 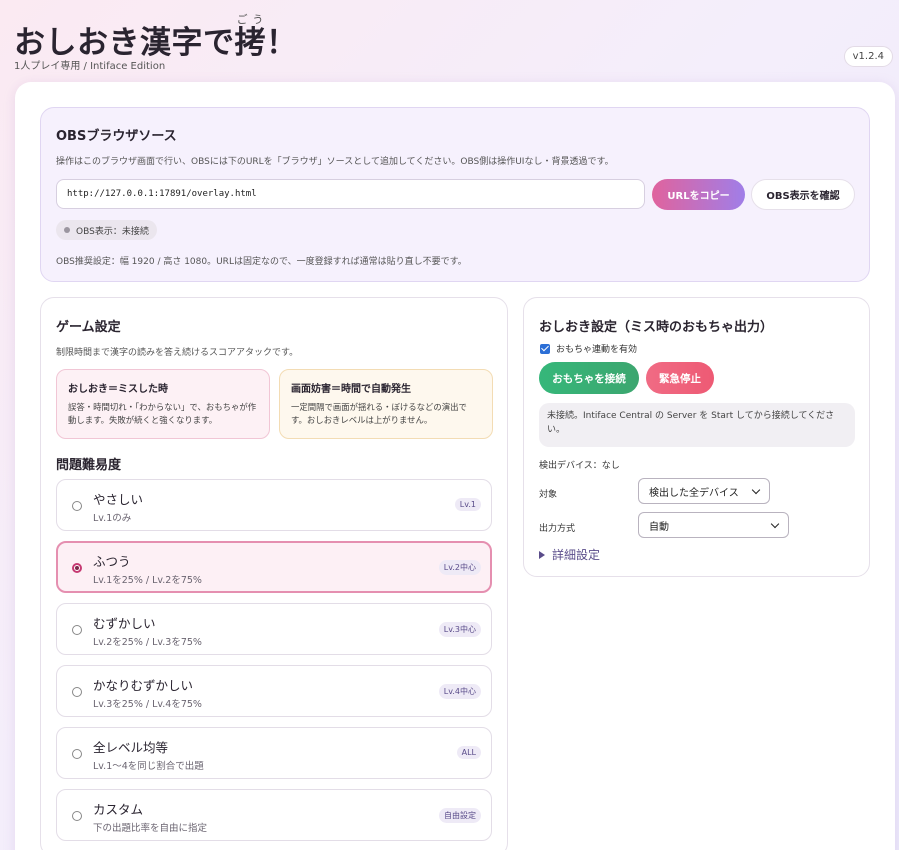 What do you see at coordinates (350, 194) in the screenshot?
I see `obs-url-input` at bounding box center [350, 194].